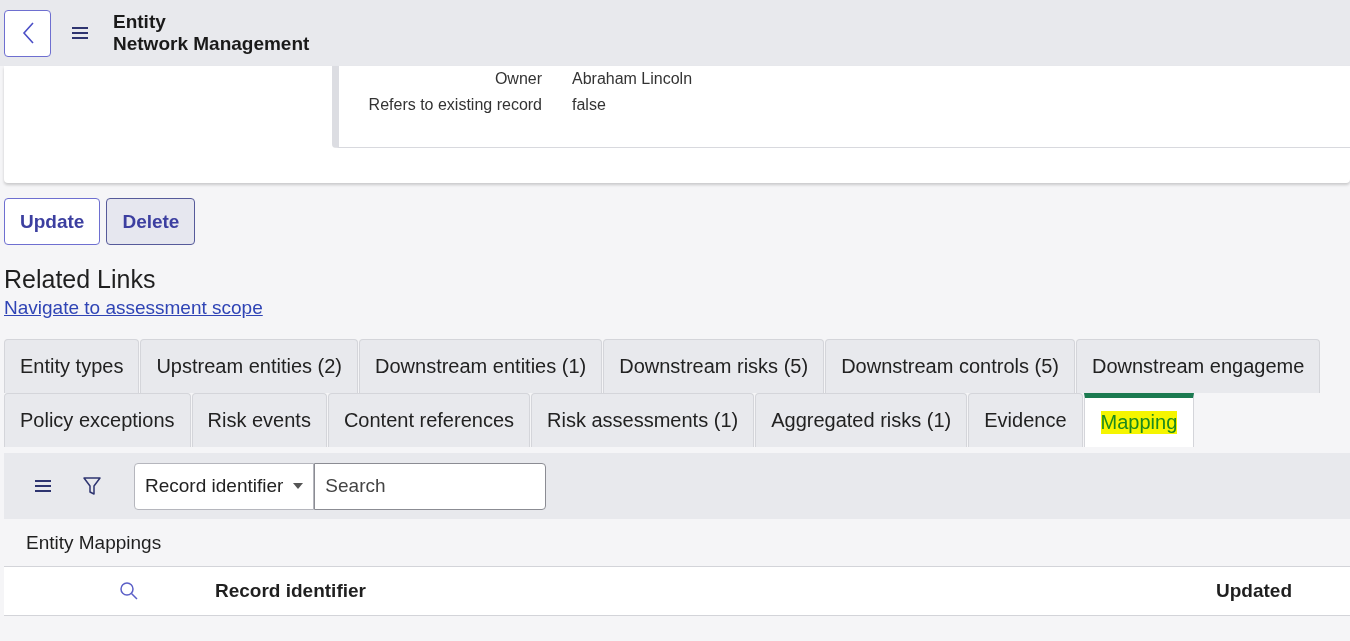  What do you see at coordinates (92, 486) in the screenshot?
I see `filter-icon` at bounding box center [92, 486].